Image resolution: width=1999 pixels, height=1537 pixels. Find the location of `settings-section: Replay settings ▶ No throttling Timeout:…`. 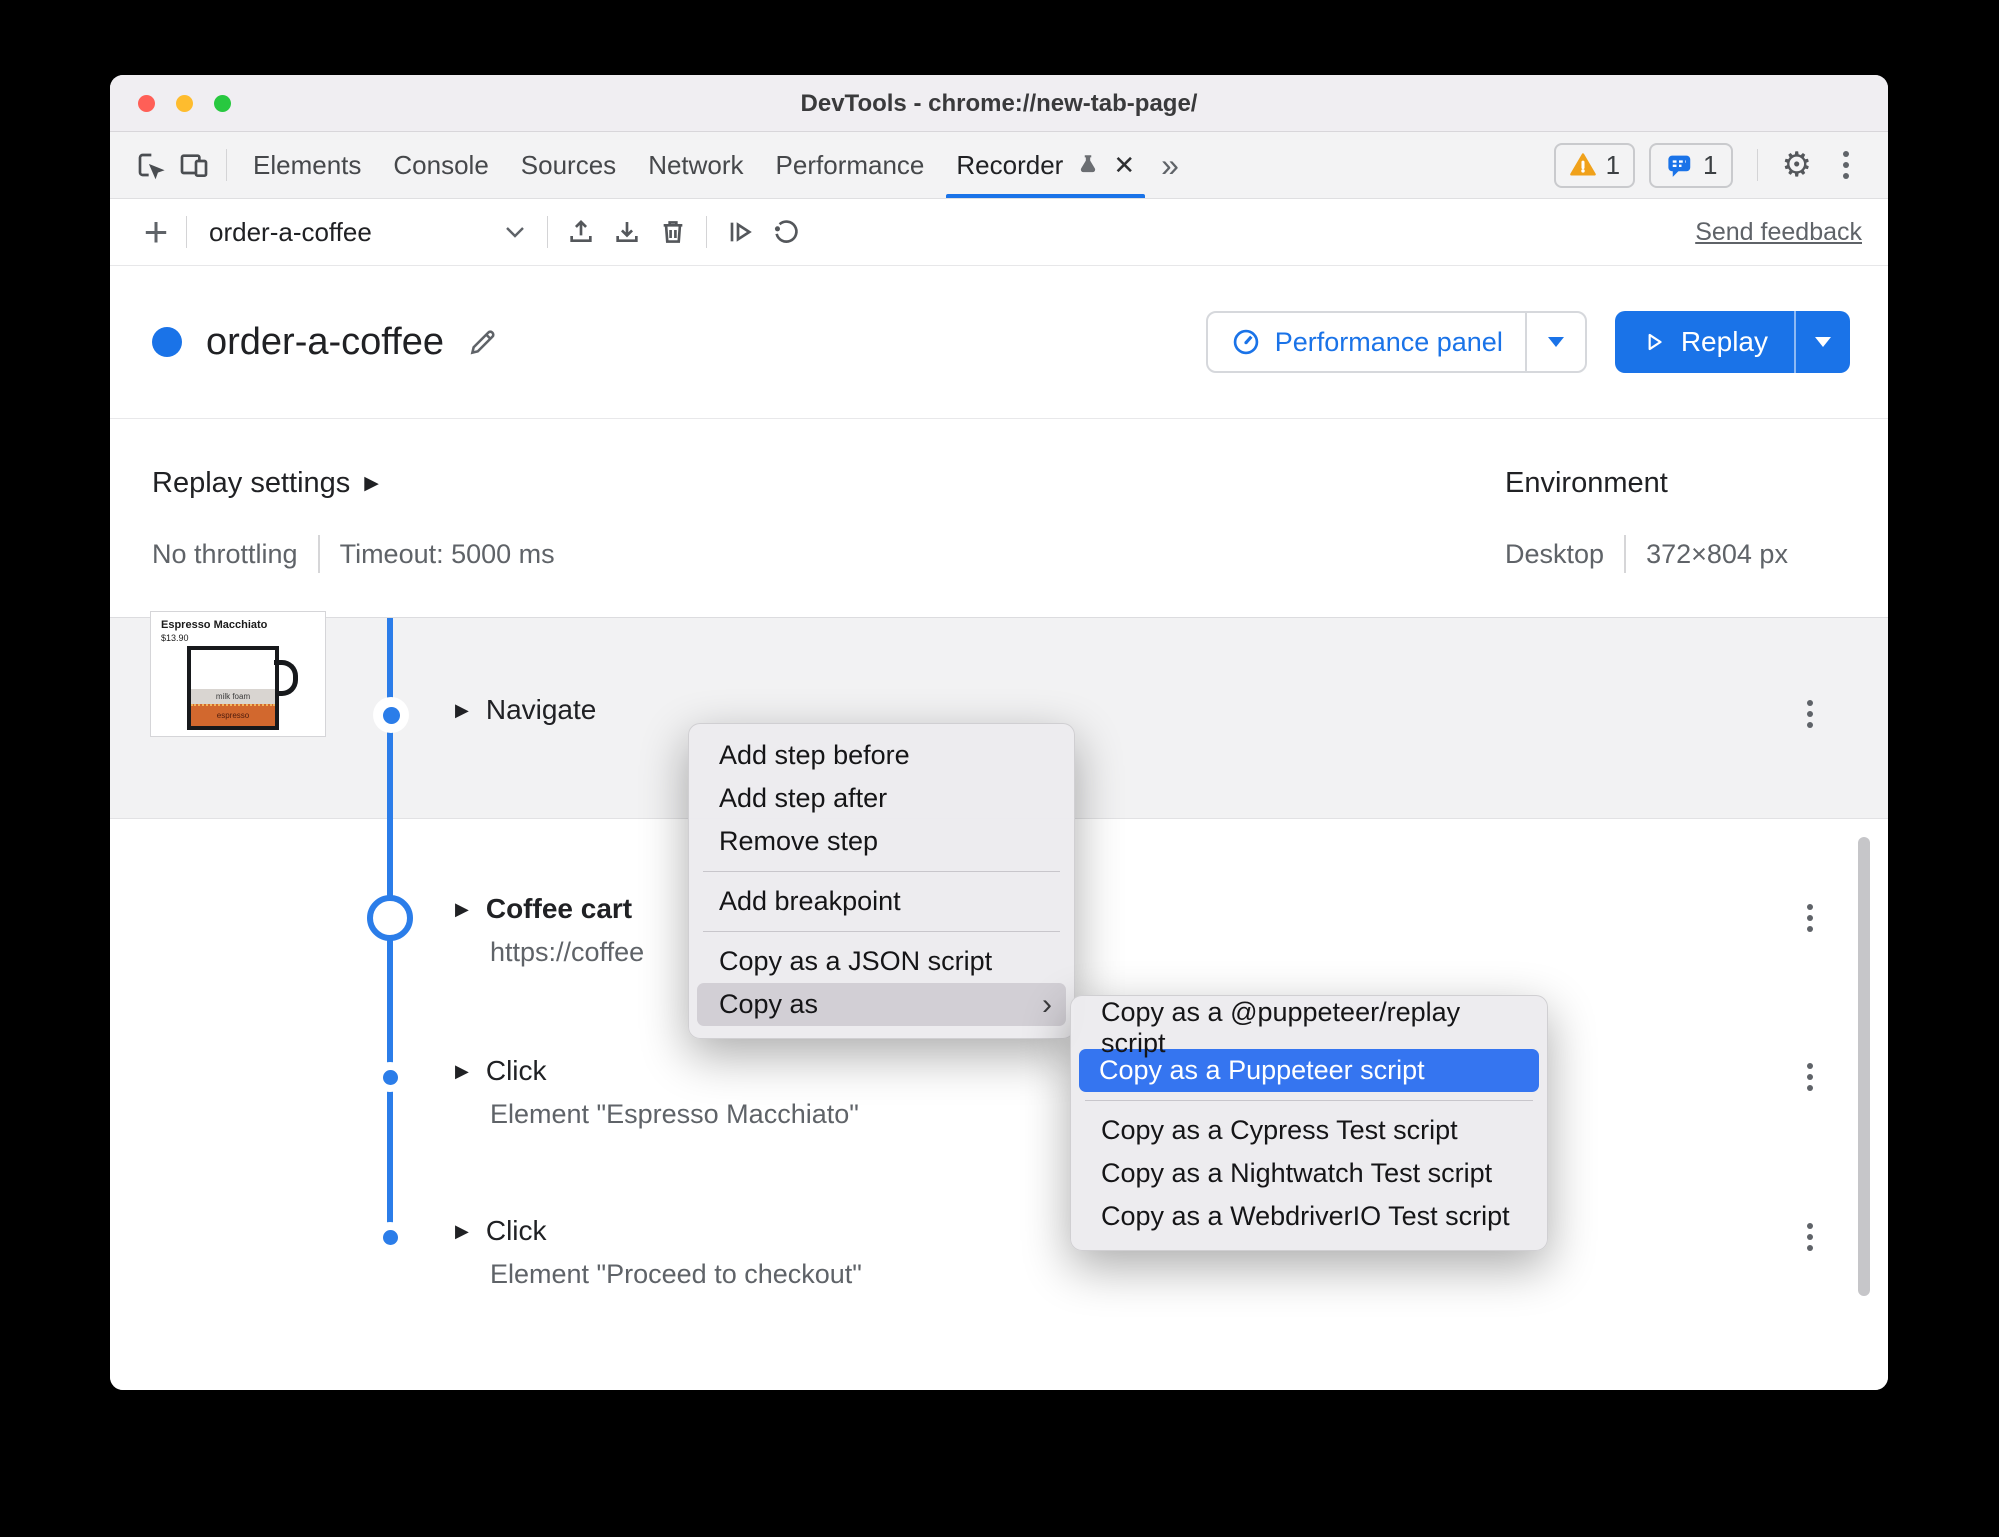

settings-section: Replay settings ▶ No throttling Timeout:… is located at coordinates (999, 518).